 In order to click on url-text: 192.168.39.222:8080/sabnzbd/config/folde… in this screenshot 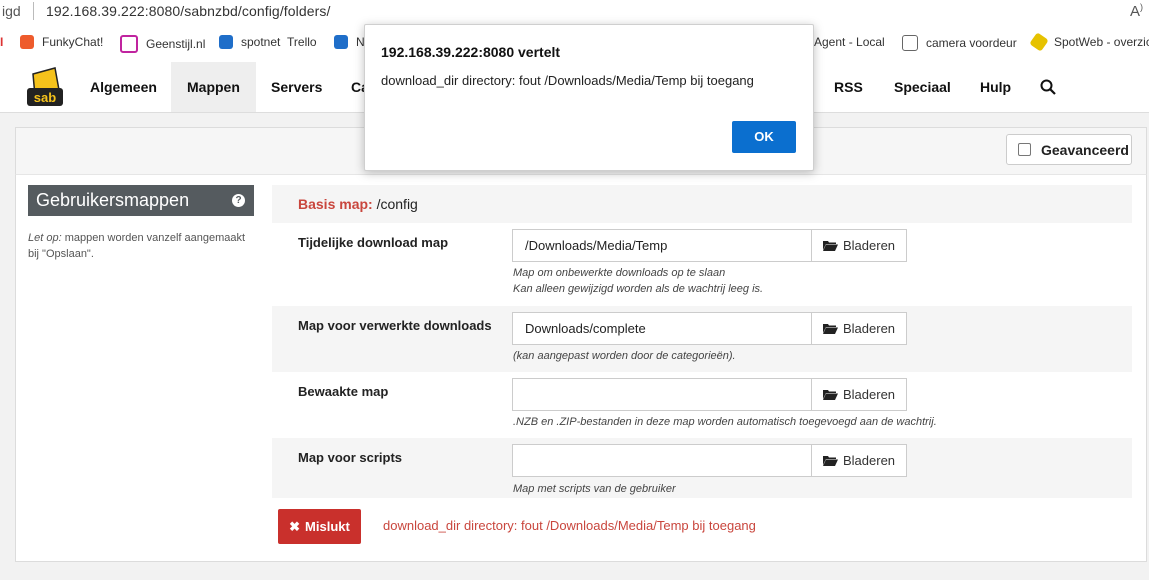, I will do `click(188, 11)`.